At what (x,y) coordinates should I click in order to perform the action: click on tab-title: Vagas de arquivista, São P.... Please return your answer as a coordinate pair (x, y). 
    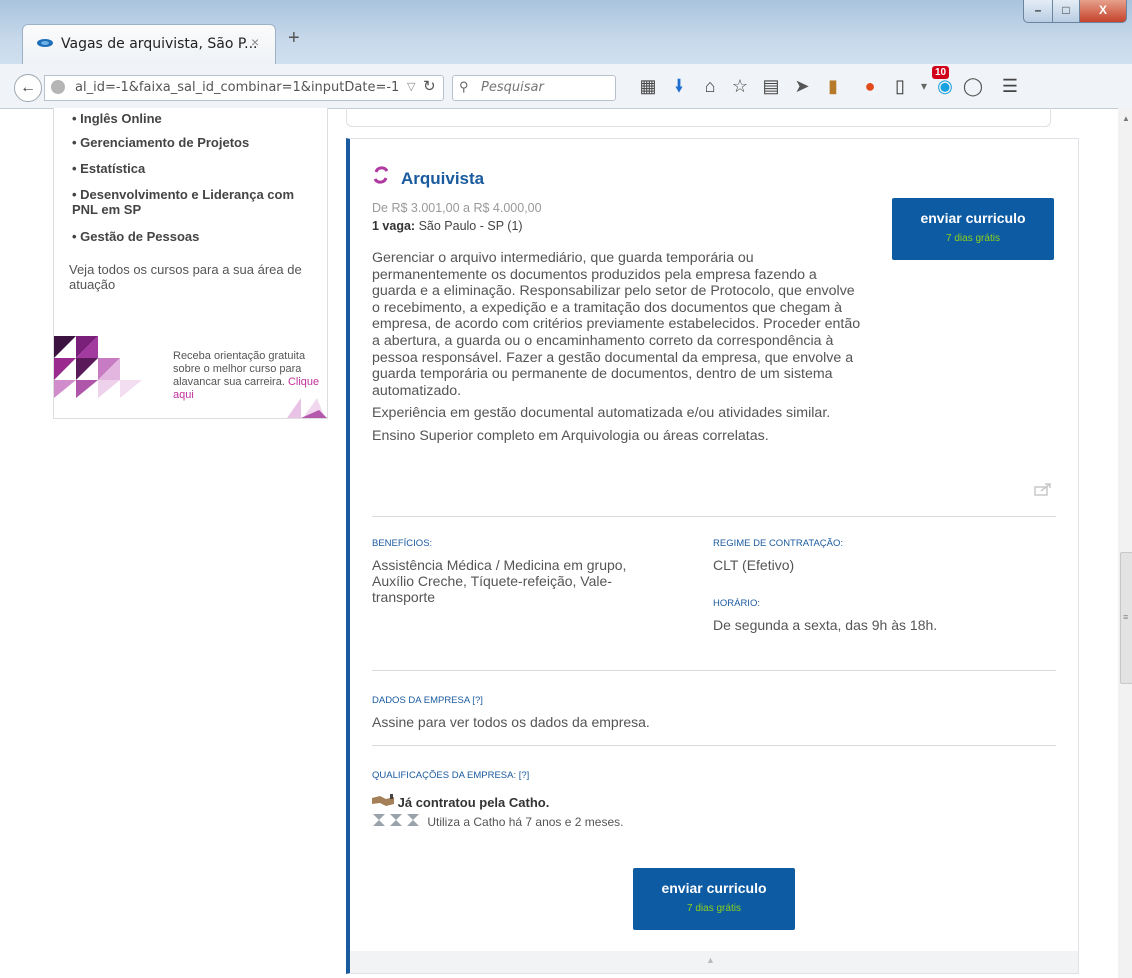
    Looking at the image, I should click on (159, 44).